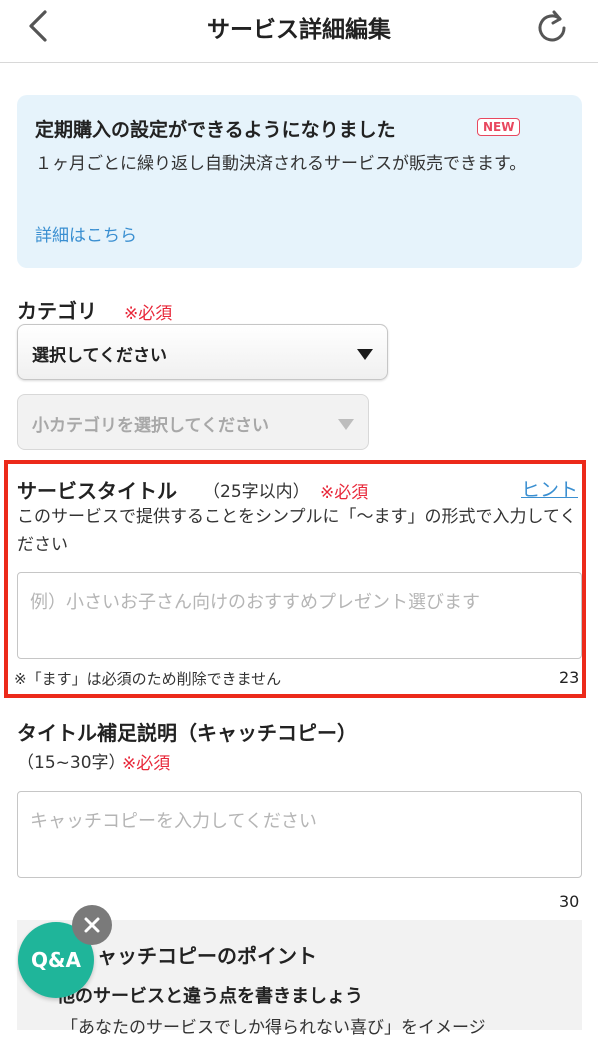 The image size is (598, 1038). Describe the element at coordinates (273, 1028) in the screenshot. I see `tips-body: 「あなたのサービスでしか得られない喜び」をイメージ` at that location.